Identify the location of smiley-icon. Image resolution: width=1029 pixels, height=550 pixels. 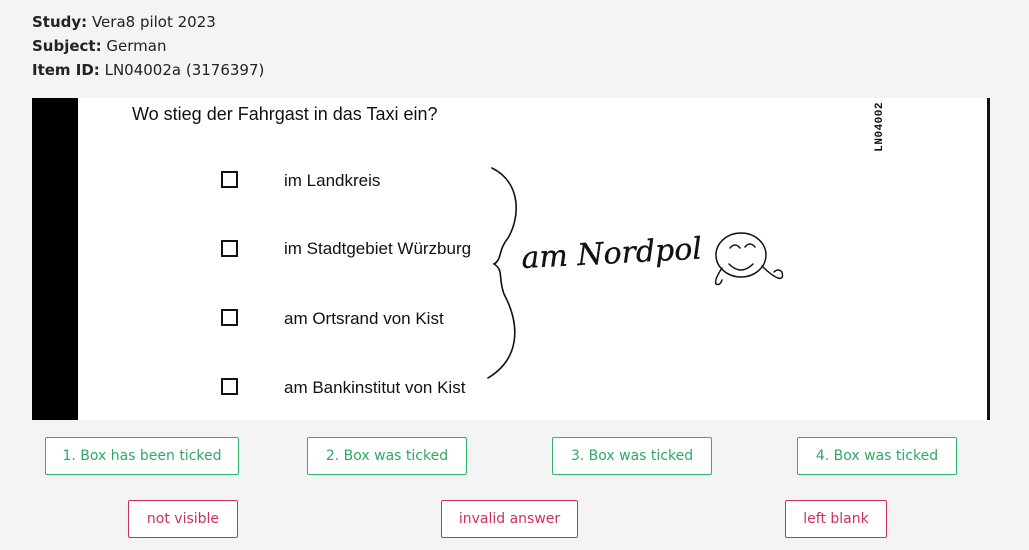
(749, 259).